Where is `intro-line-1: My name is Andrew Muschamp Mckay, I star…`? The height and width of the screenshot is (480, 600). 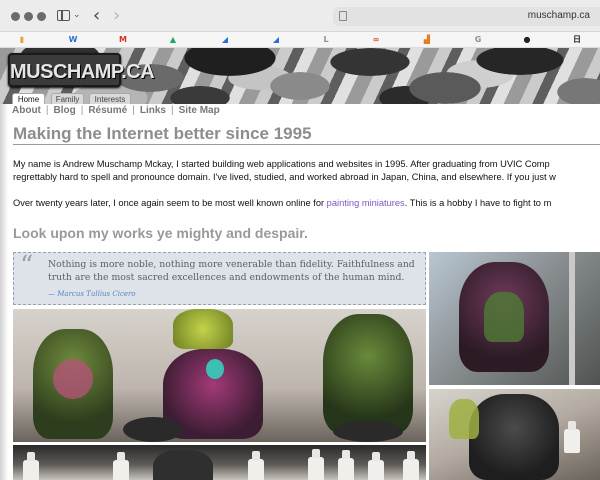 intro-line-1: My name is Andrew Muschamp Mckay, I star… is located at coordinates (281, 164).